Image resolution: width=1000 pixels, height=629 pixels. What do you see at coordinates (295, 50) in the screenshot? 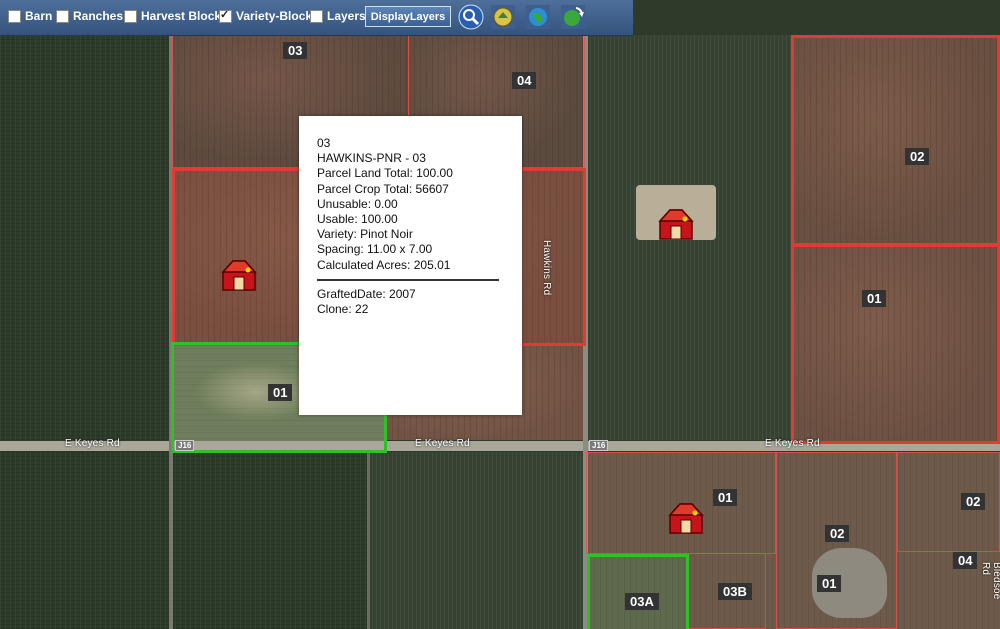
I see `block-label: 03` at bounding box center [295, 50].